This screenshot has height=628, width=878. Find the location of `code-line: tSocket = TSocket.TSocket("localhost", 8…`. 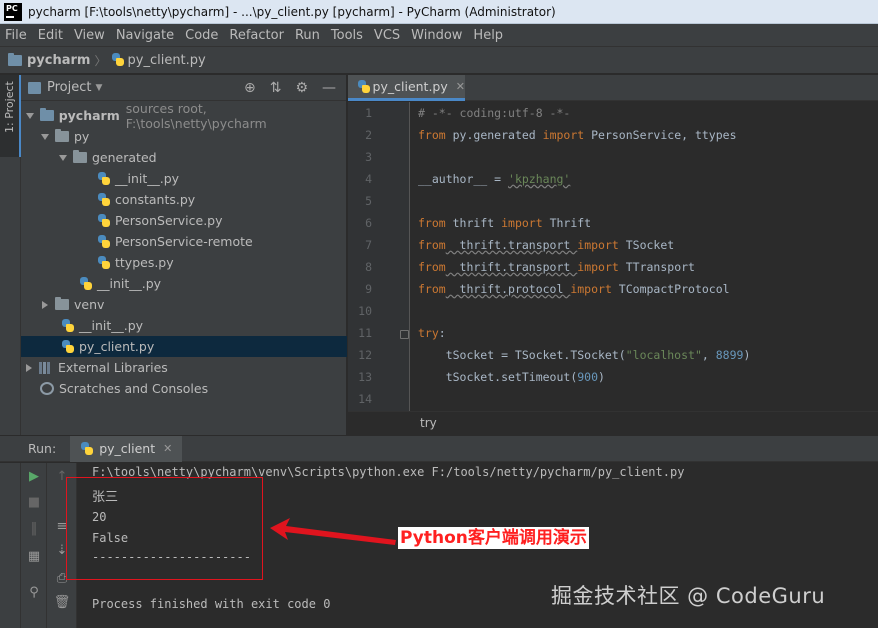

code-line: tSocket = TSocket.TSocket("localhost", 8… is located at coordinates (584, 355).